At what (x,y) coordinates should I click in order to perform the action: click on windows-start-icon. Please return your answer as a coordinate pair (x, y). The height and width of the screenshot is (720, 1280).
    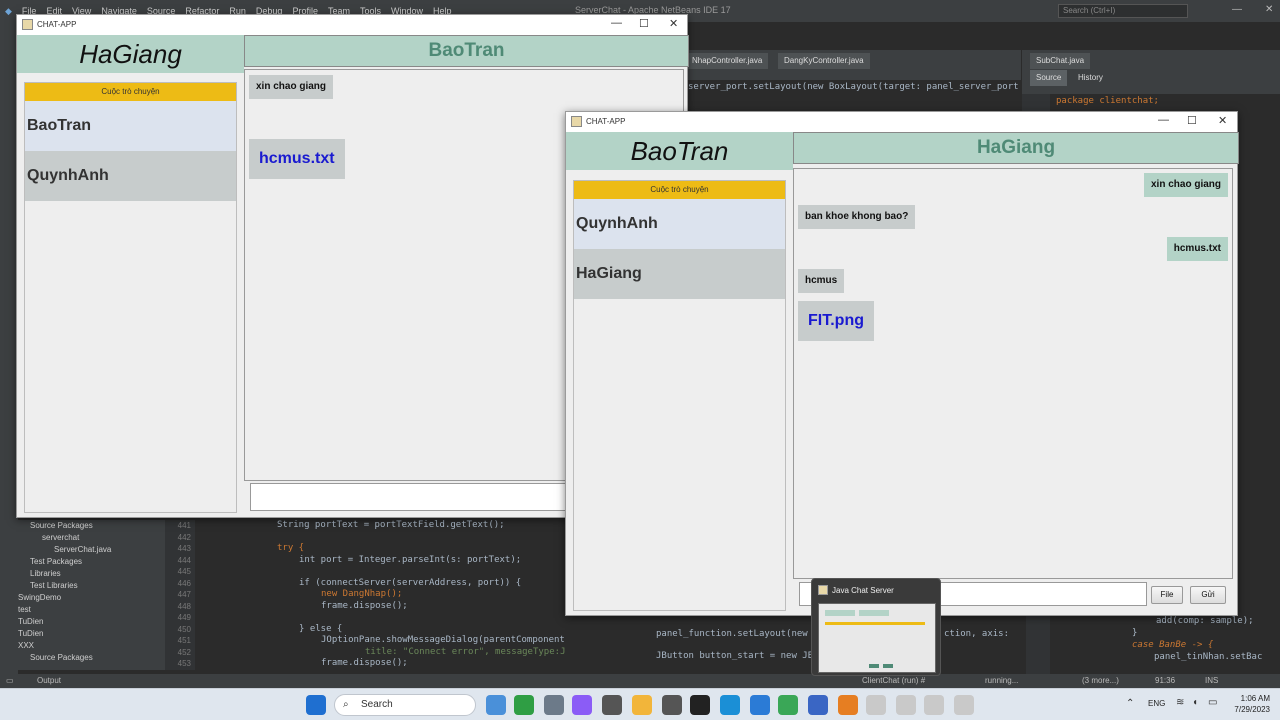
    Looking at the image, I should click on (316, 705).